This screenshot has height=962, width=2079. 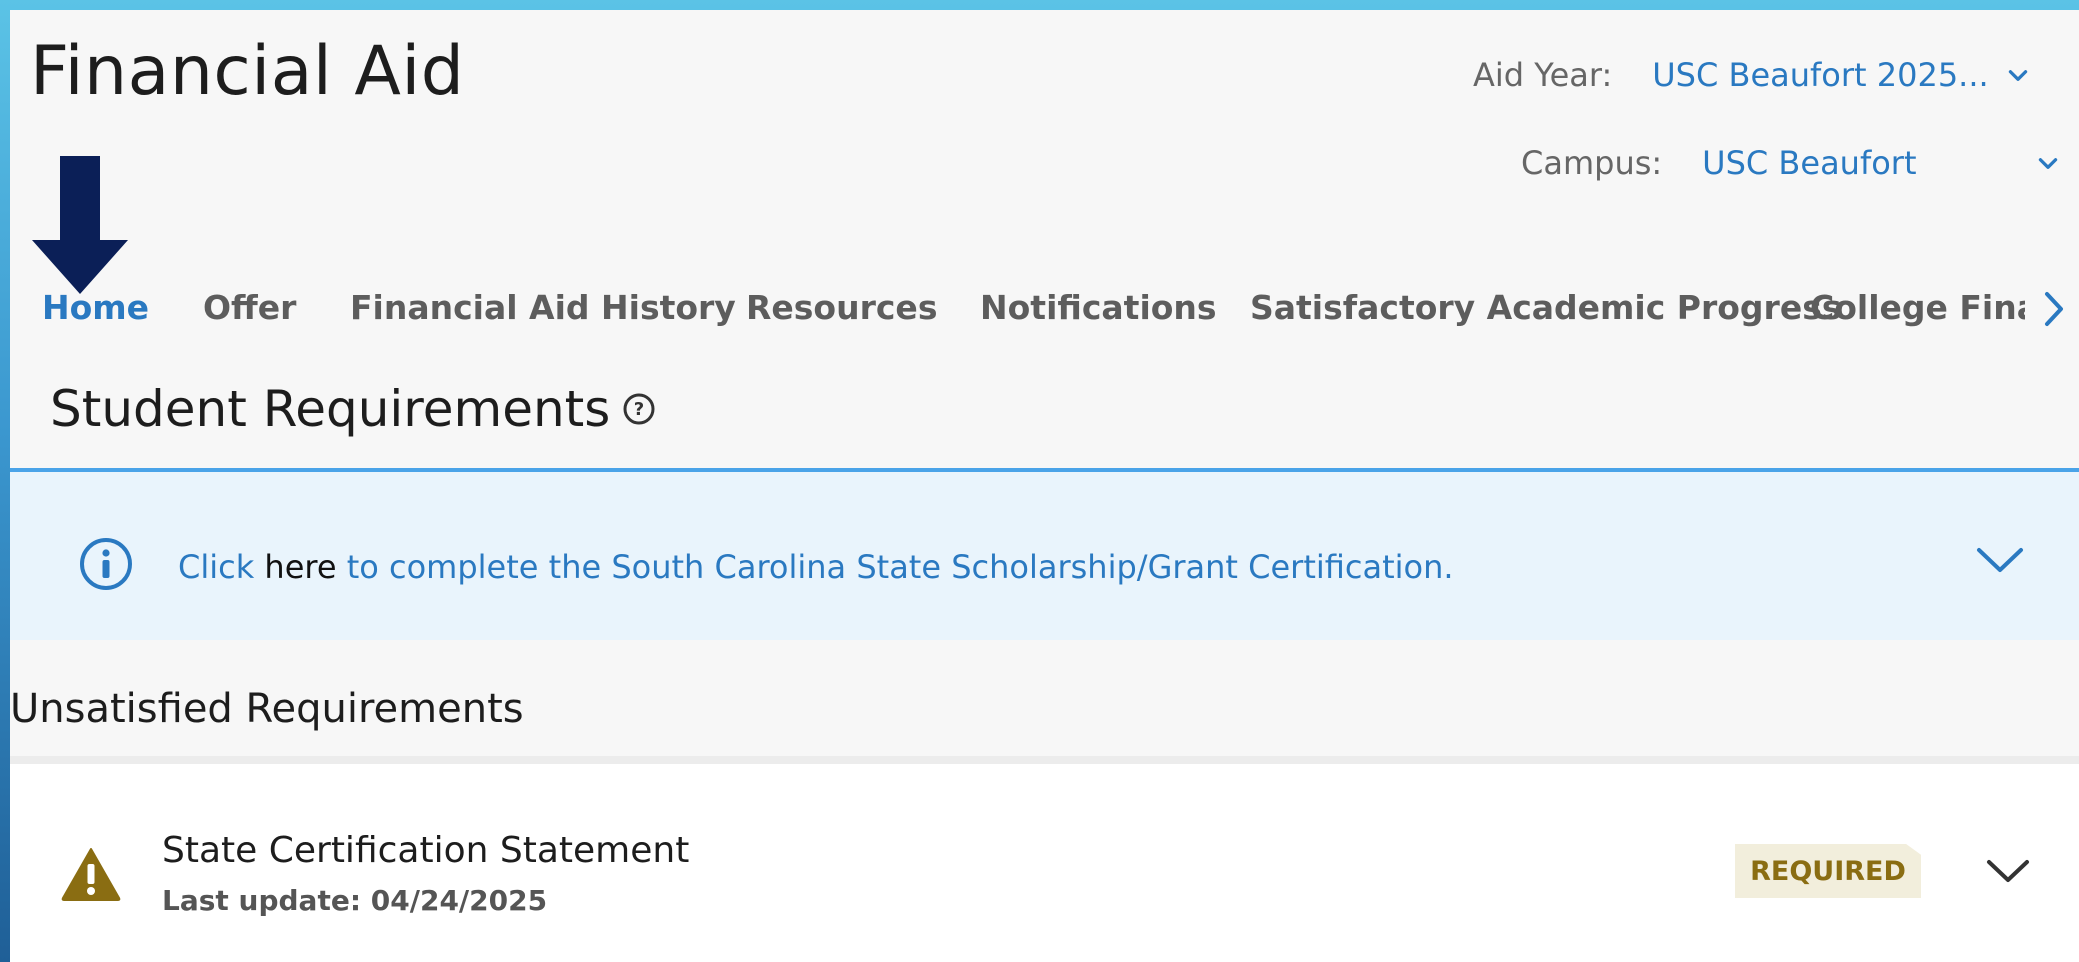 What do you see at coordinates (95, 307) in the screenshot?
I see `tab-home: Home` at bounding box center [95, 307].